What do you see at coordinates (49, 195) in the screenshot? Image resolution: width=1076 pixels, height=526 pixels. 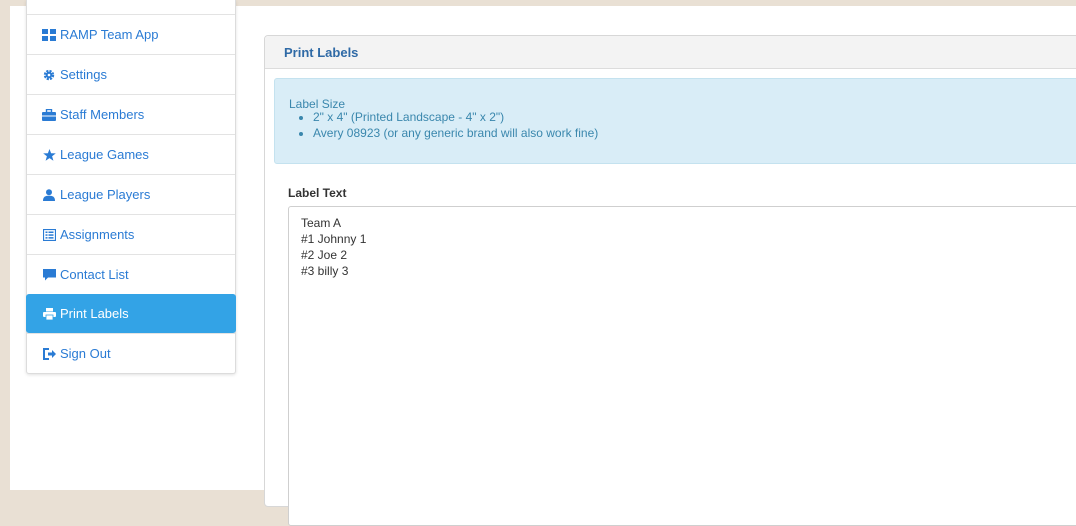 I see `user-icon` at bounding box center [49, 195].